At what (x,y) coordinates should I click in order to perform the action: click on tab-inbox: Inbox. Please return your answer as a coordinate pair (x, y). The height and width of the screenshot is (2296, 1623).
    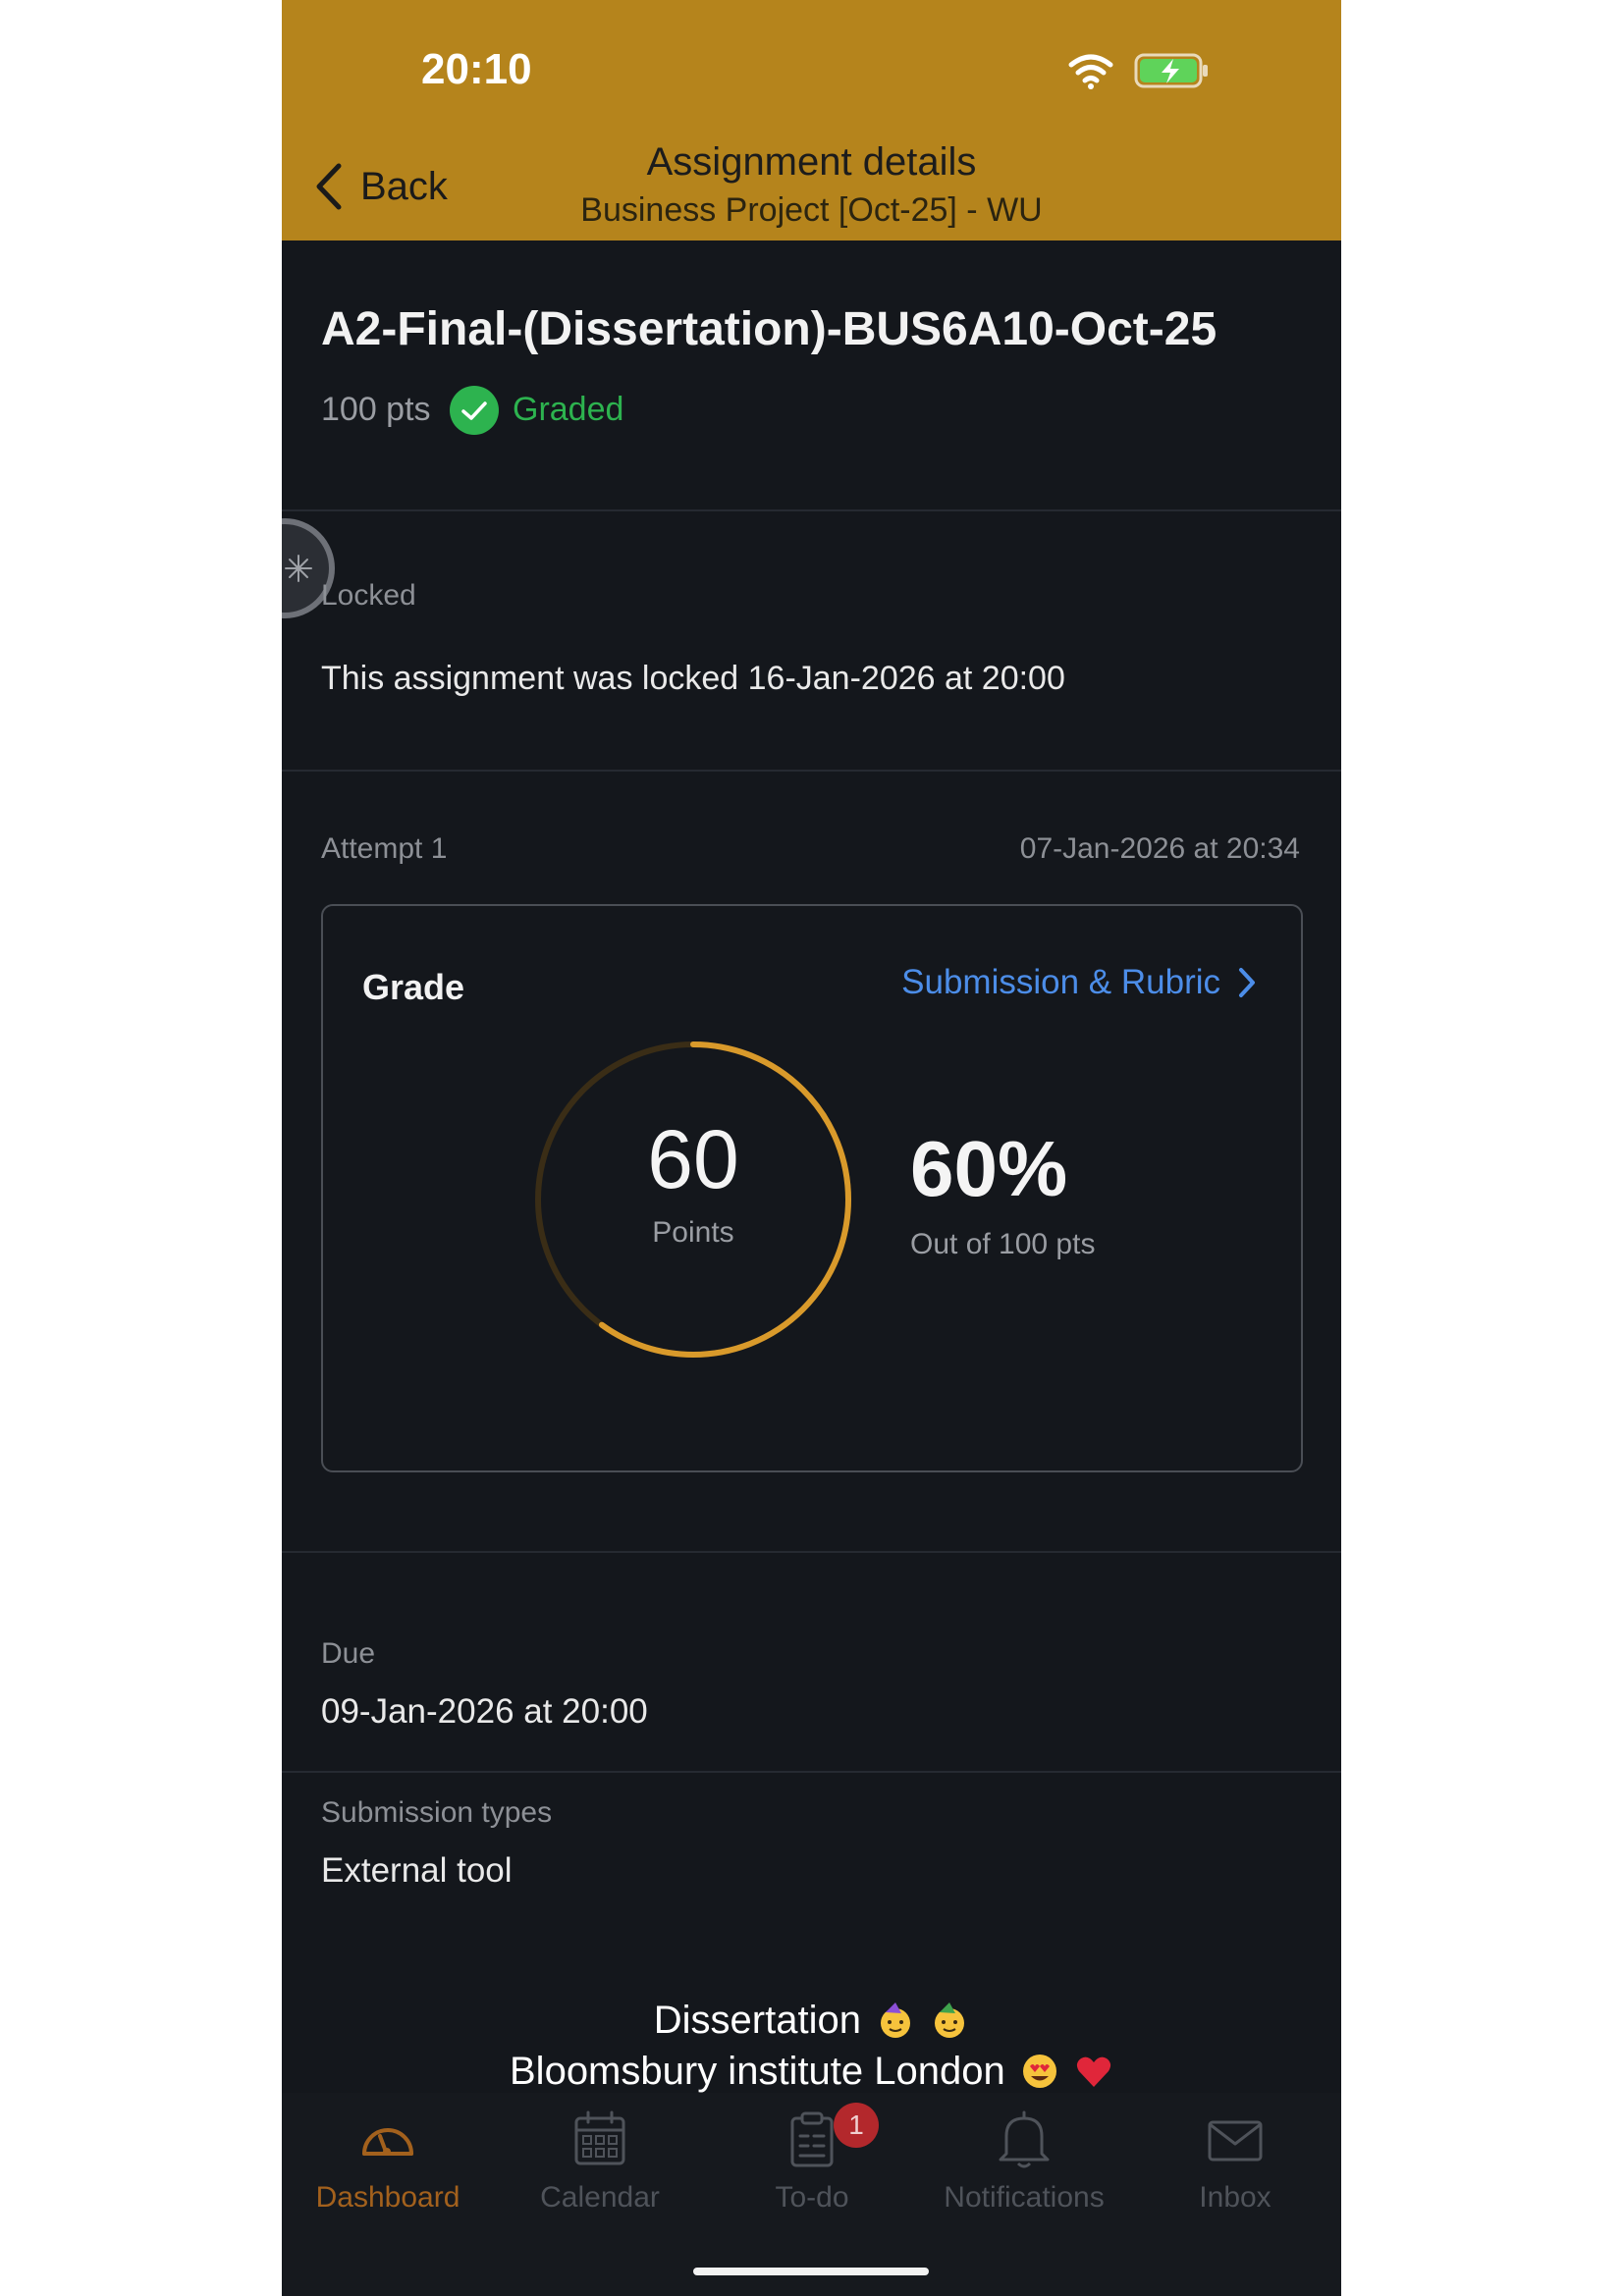
    Looking at the image, I should click on (1235, 2172).